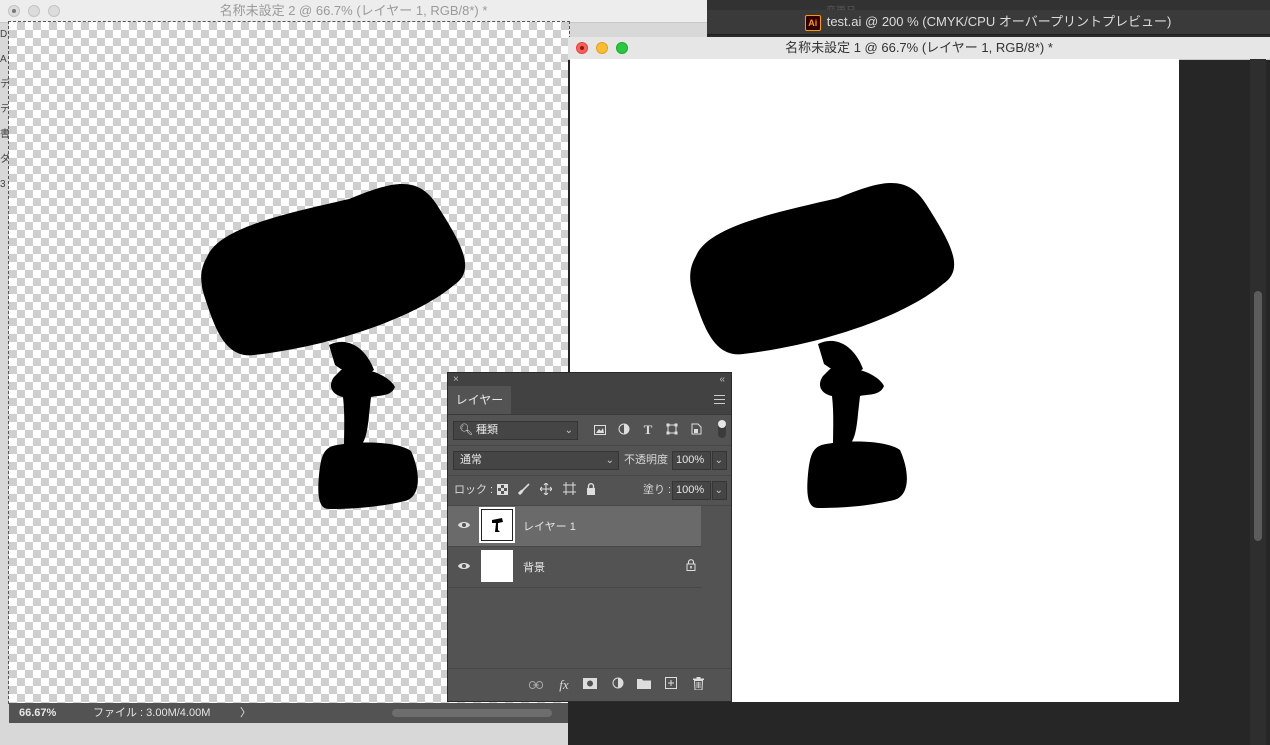 The height and width of the screenshot is (745, 1270). Describe the element at coordinates (289, 713) in the screenshot. I see `status-bar: 66.67% ファイル : 3.00M/4.00M 〉` at that location.